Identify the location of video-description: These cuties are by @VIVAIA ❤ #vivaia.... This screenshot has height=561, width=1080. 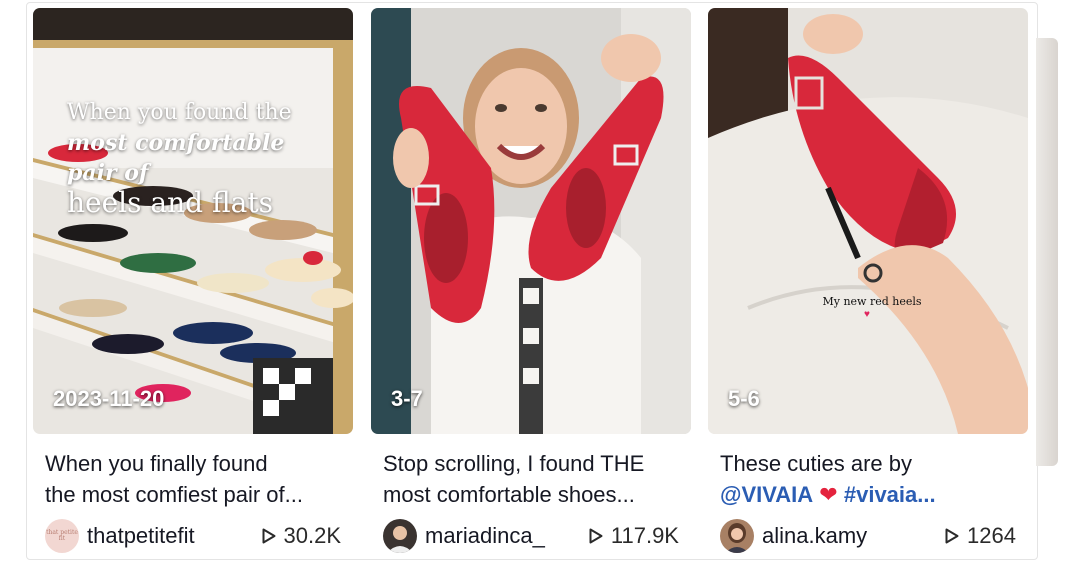
(873, 479).